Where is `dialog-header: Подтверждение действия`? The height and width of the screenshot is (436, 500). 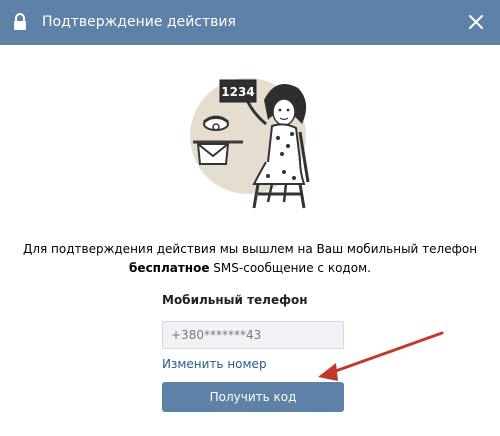 dialog-header: Подтверждение действия is located at coordinates (250, 22).